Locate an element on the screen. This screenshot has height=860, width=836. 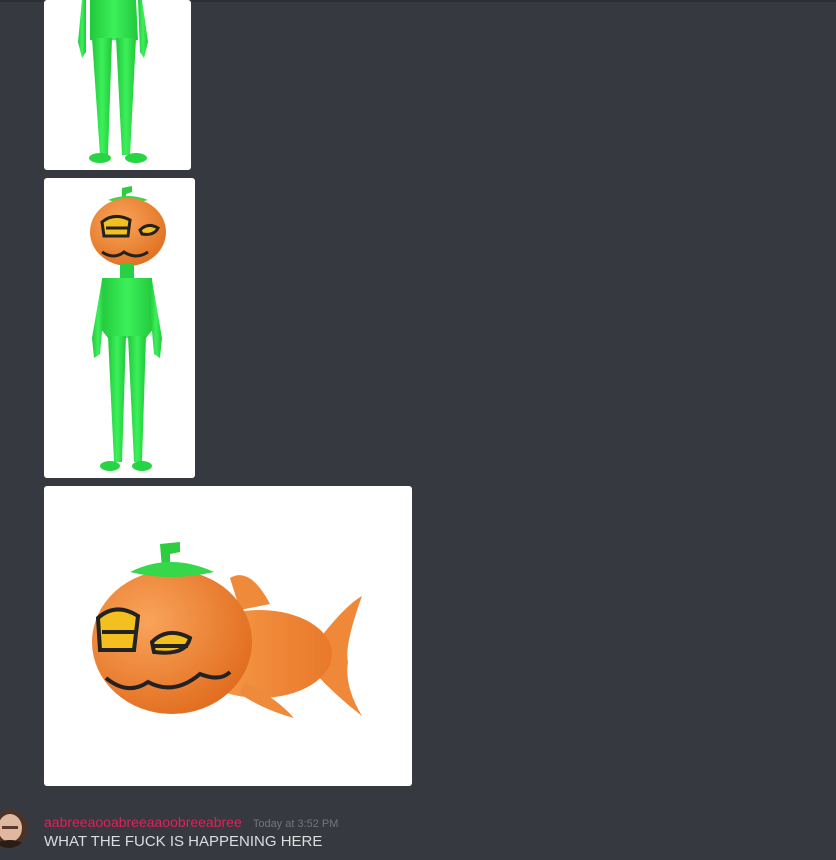
avatar-image is located at coordinates (14, 829).